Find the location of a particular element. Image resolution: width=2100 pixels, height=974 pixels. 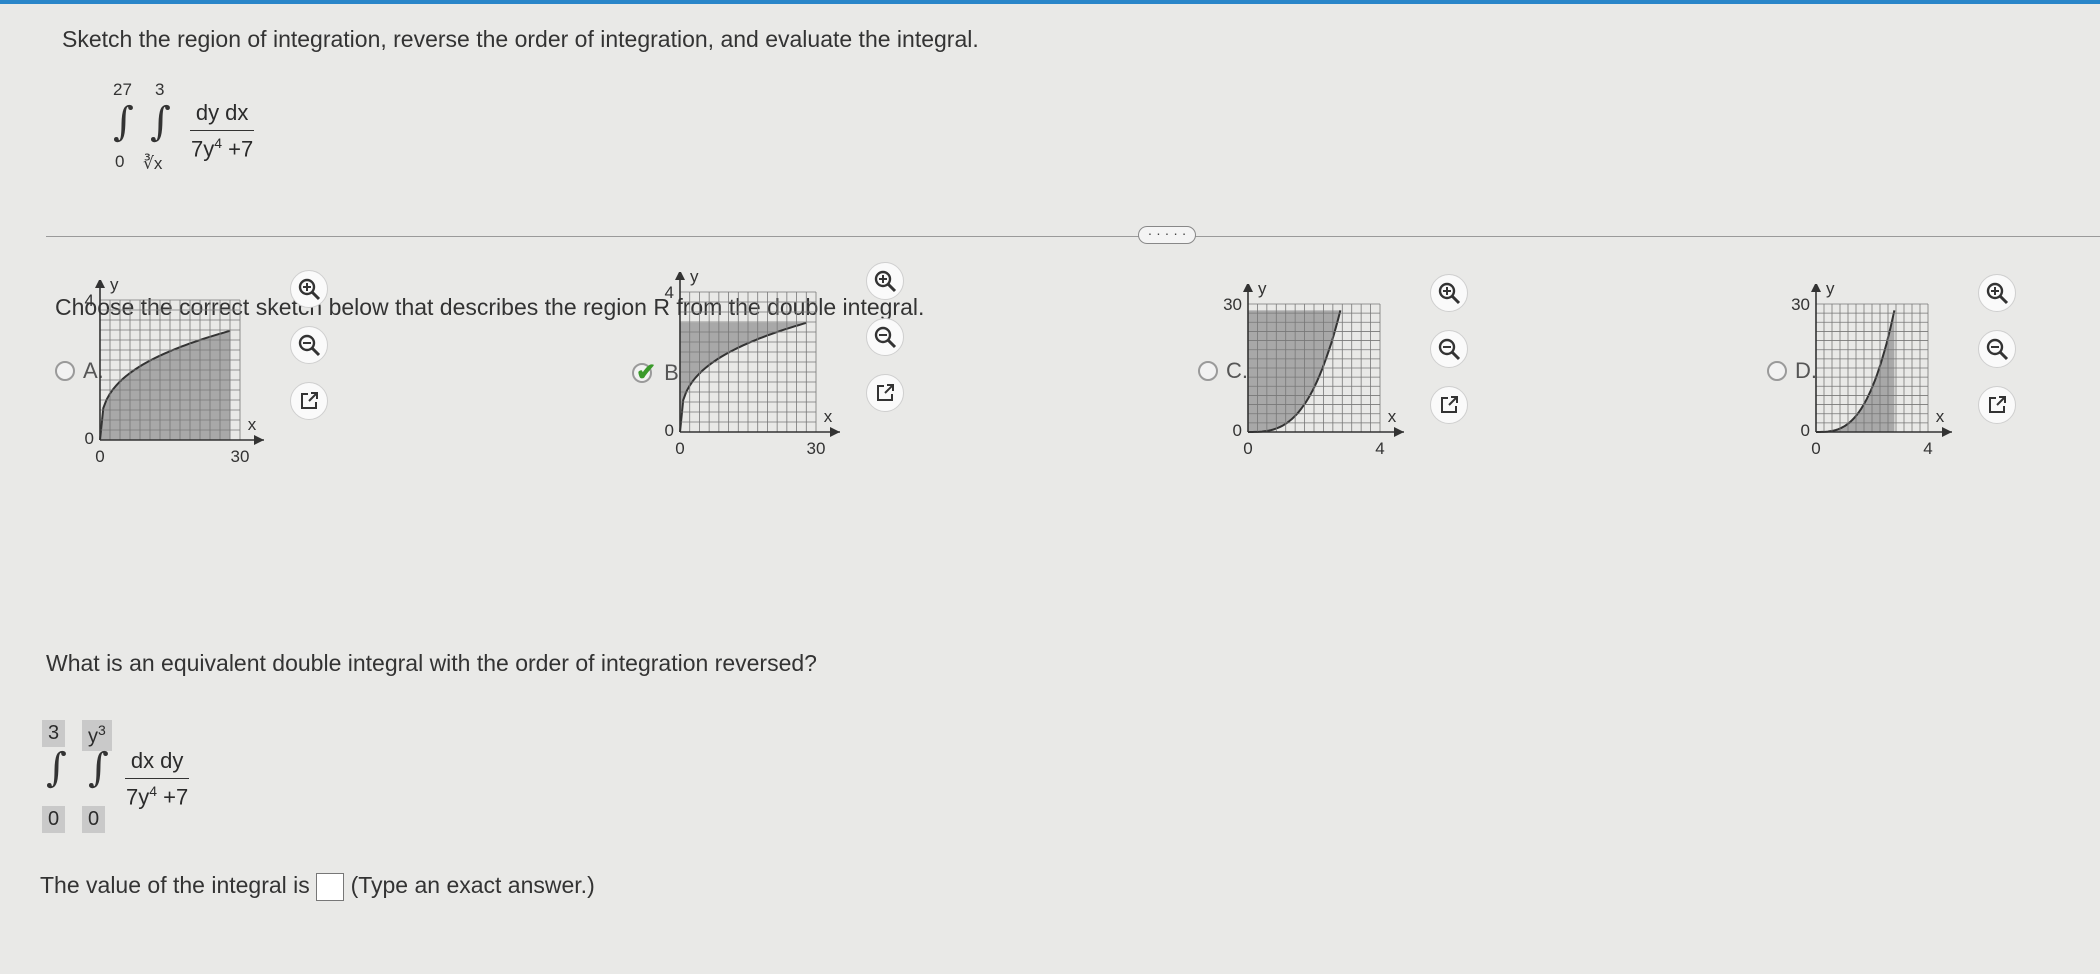

original-integral: 27 ∫ 0 3 ∫ ∛x dy dx 7y4 +7 is located at coordinates (235, 127).